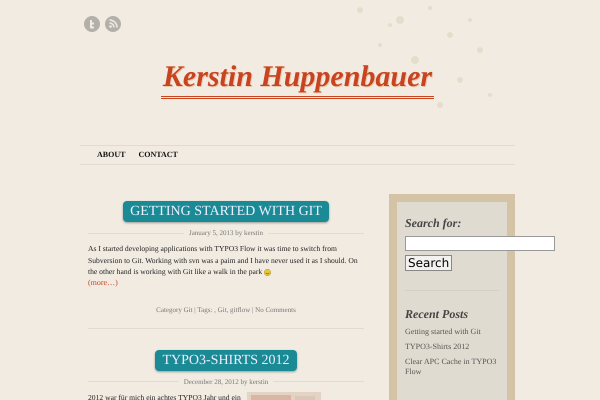 Image resolution: width=600 pixels, height=400 pixels. I want to click on nav-link: CONTACT, so click(158, 155).